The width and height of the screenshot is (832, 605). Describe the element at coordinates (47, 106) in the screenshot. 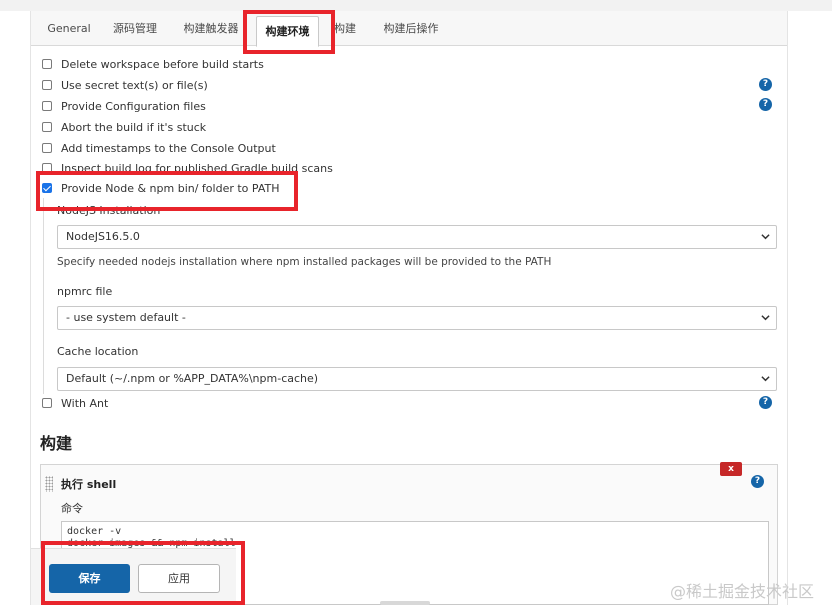

I see `config-files-checkbox` at that location.